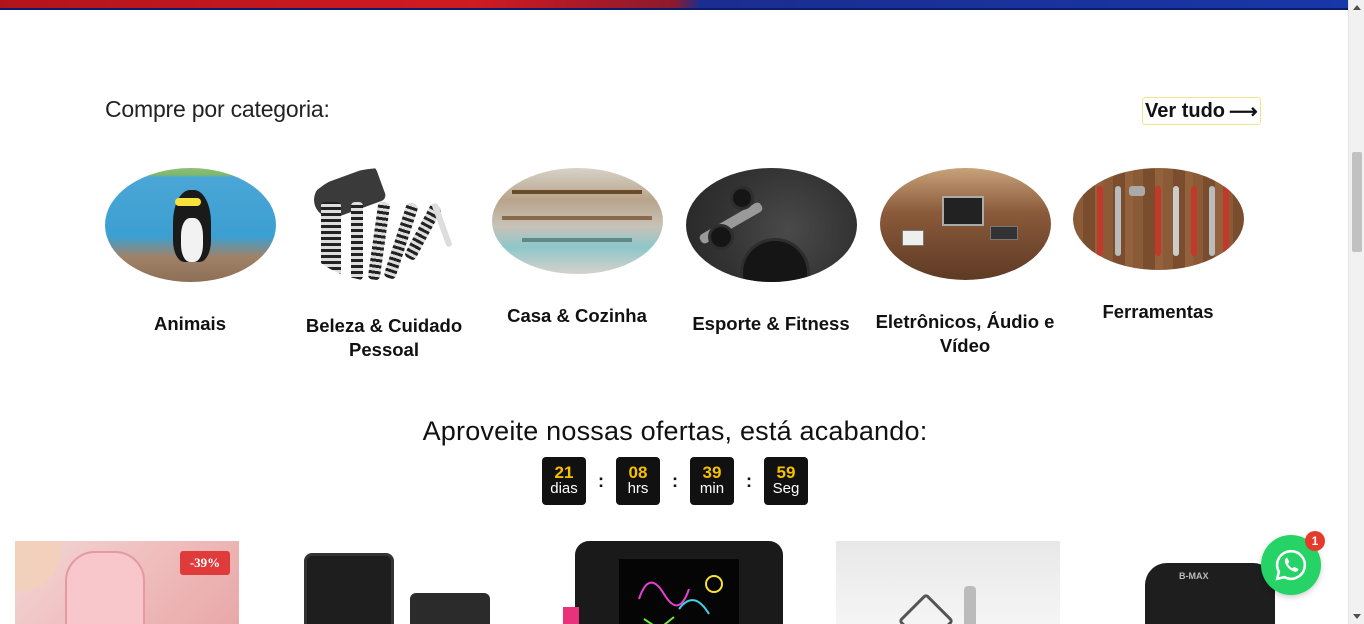  What do you see at coordinates (384, 225) in the screenshot?
I see `category-image-beleza` at bounding box center [384, 225].